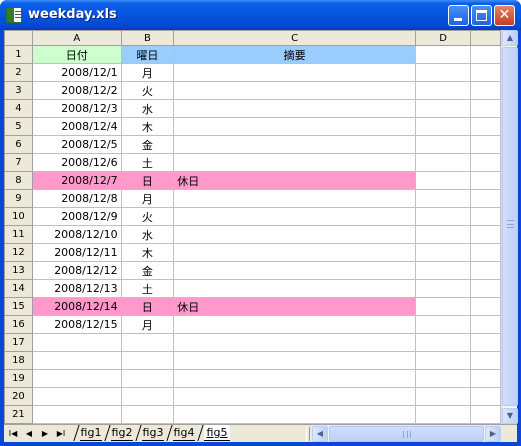 This screenshot has height=446, width=521. What do you see at coordinates (443, 38) in the screenshot?
I see `column-header-d: D` at bounding box center [443, 38].